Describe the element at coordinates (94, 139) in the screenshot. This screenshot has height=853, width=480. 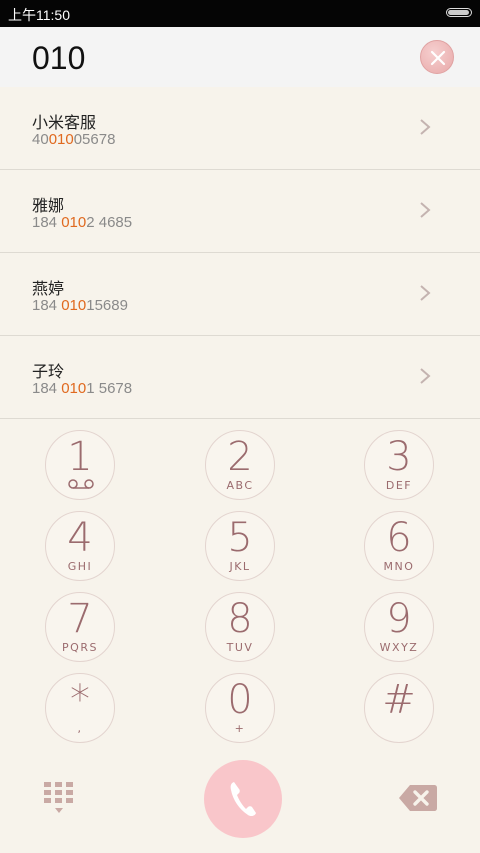
I see `number-suffix: 05678` at that location.